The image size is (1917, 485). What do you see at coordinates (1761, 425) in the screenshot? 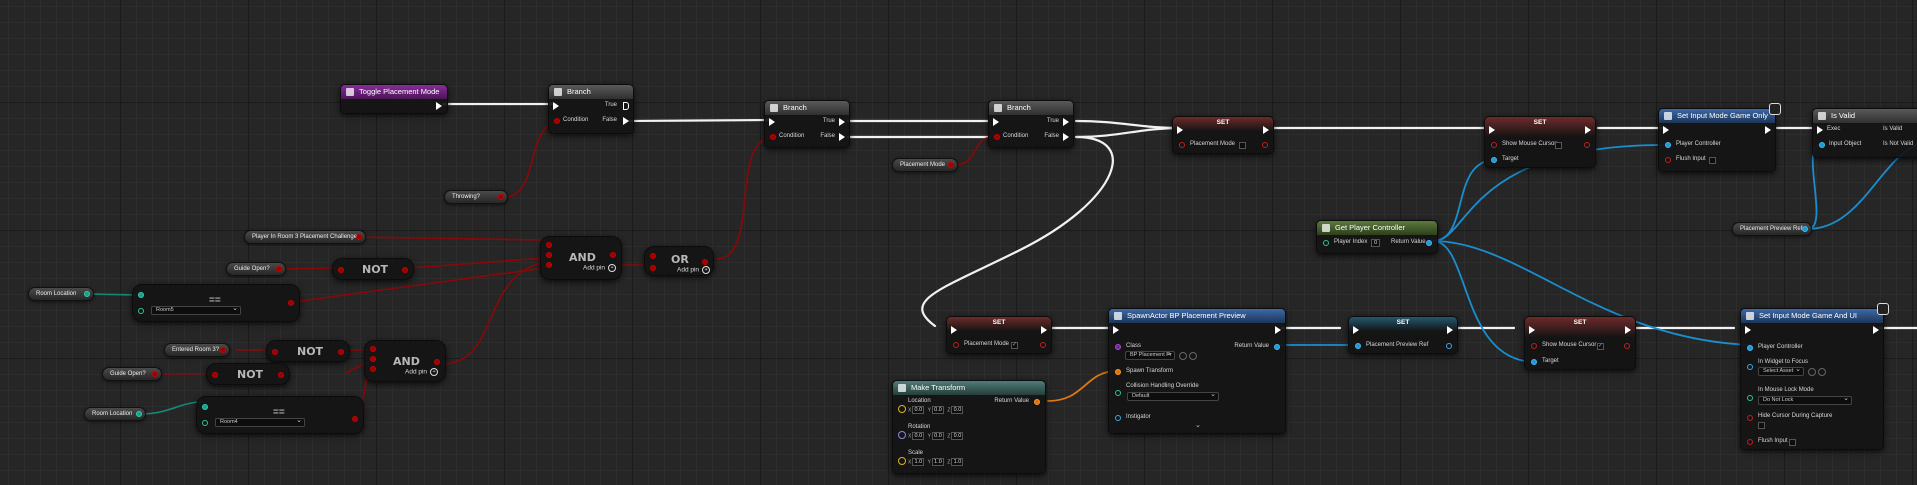
I see `hide-cursor-checkbox` at bounding box center [1761, 425].